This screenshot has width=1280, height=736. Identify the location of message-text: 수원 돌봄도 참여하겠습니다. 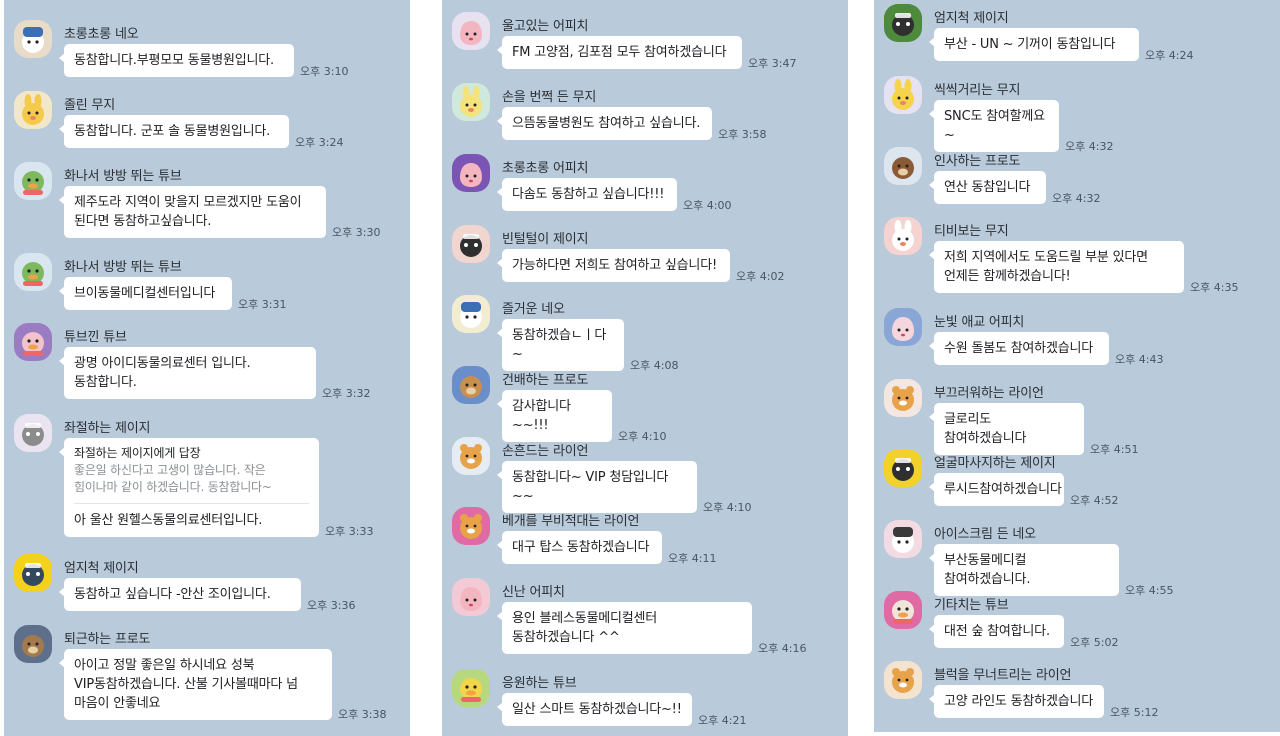
(1018, 348).